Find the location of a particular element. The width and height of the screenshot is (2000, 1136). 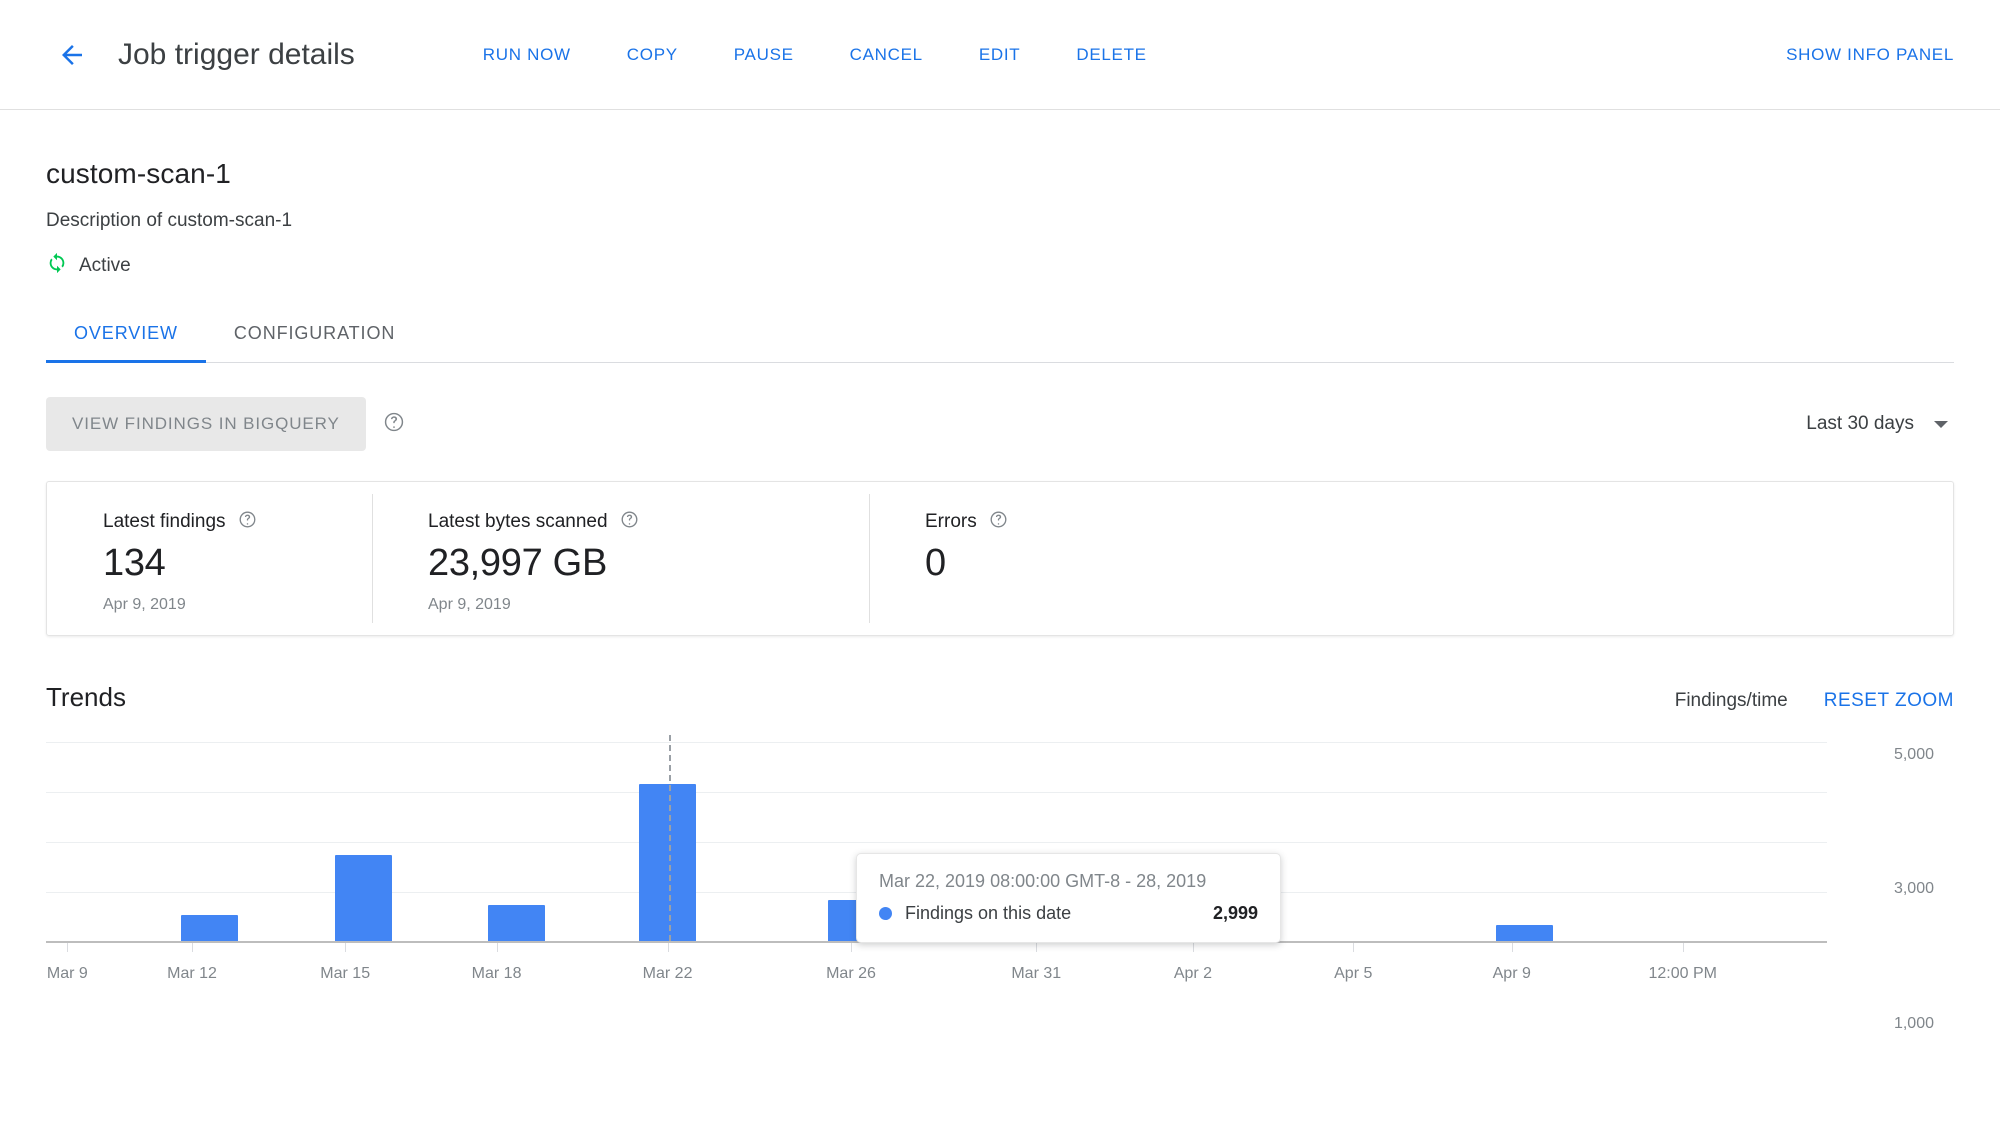

appbar-right: SHOW INFO PANEL is located at coordinates (1870, 55).